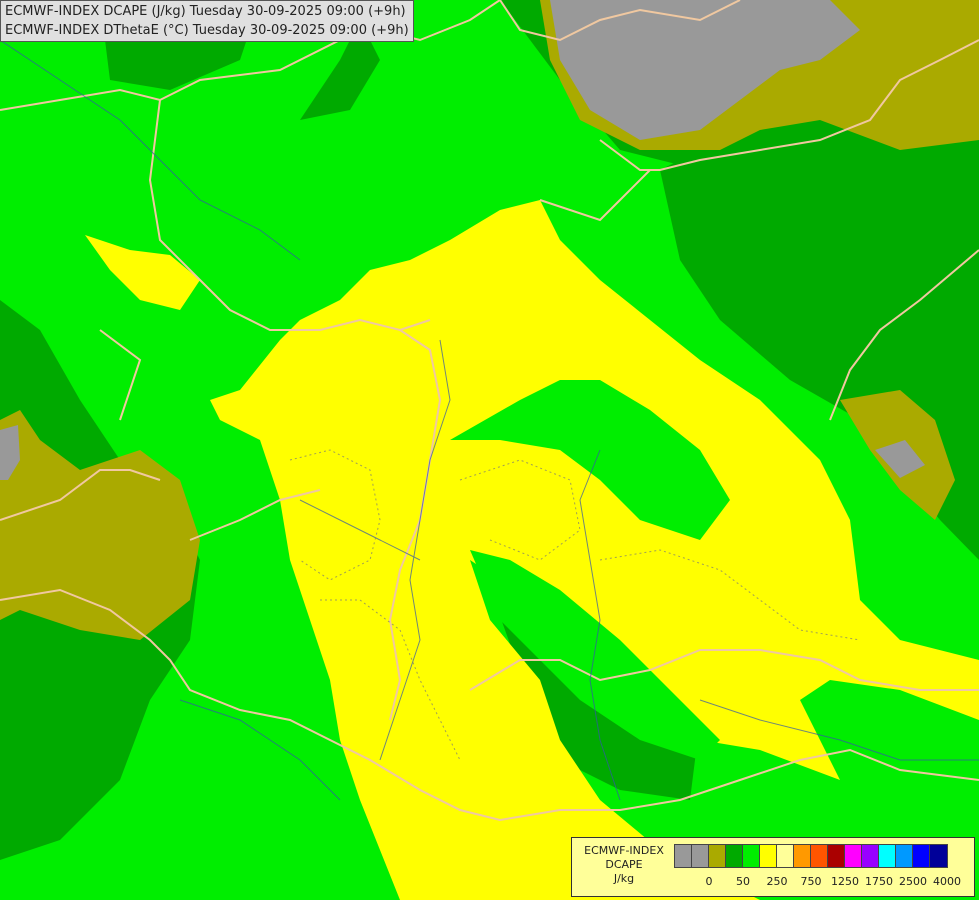  Describe the element at coordinates (624, 878) in the screenshot. I see `legend-title-unit: J/kg` at that location.